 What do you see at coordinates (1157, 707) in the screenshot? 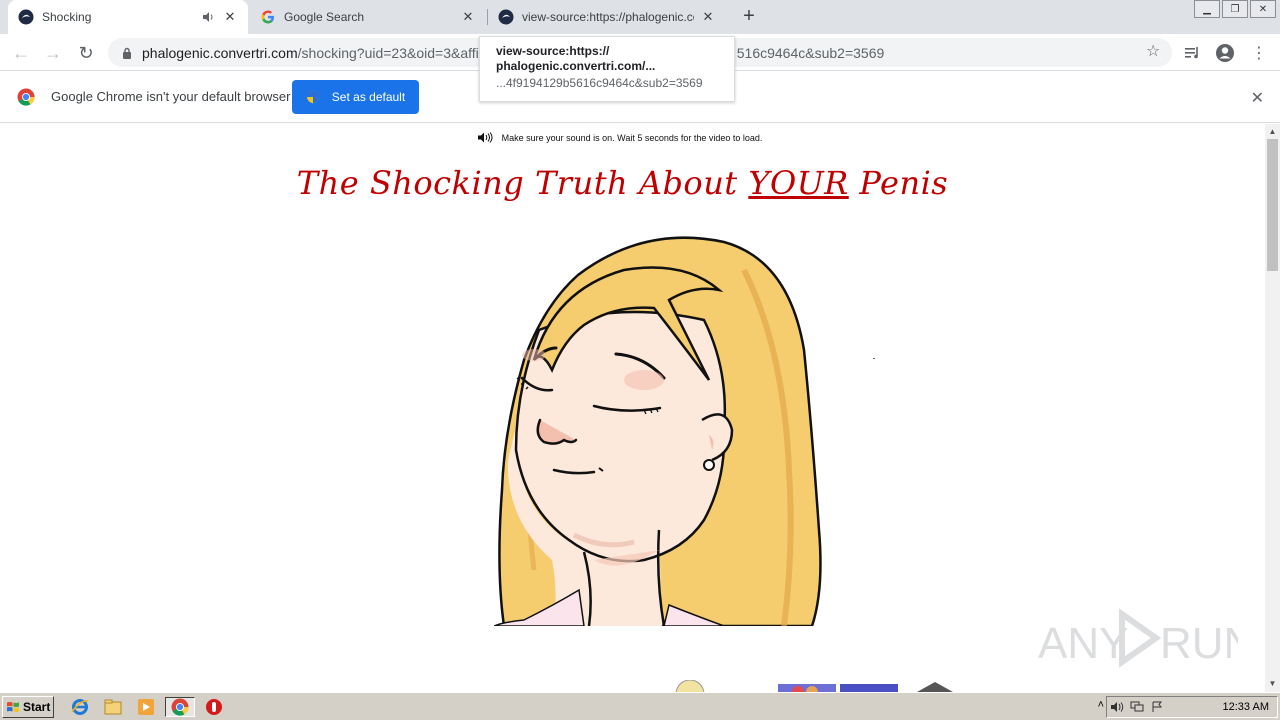
I see `action-center-flag-icon` at bounding box center [1157, 707].